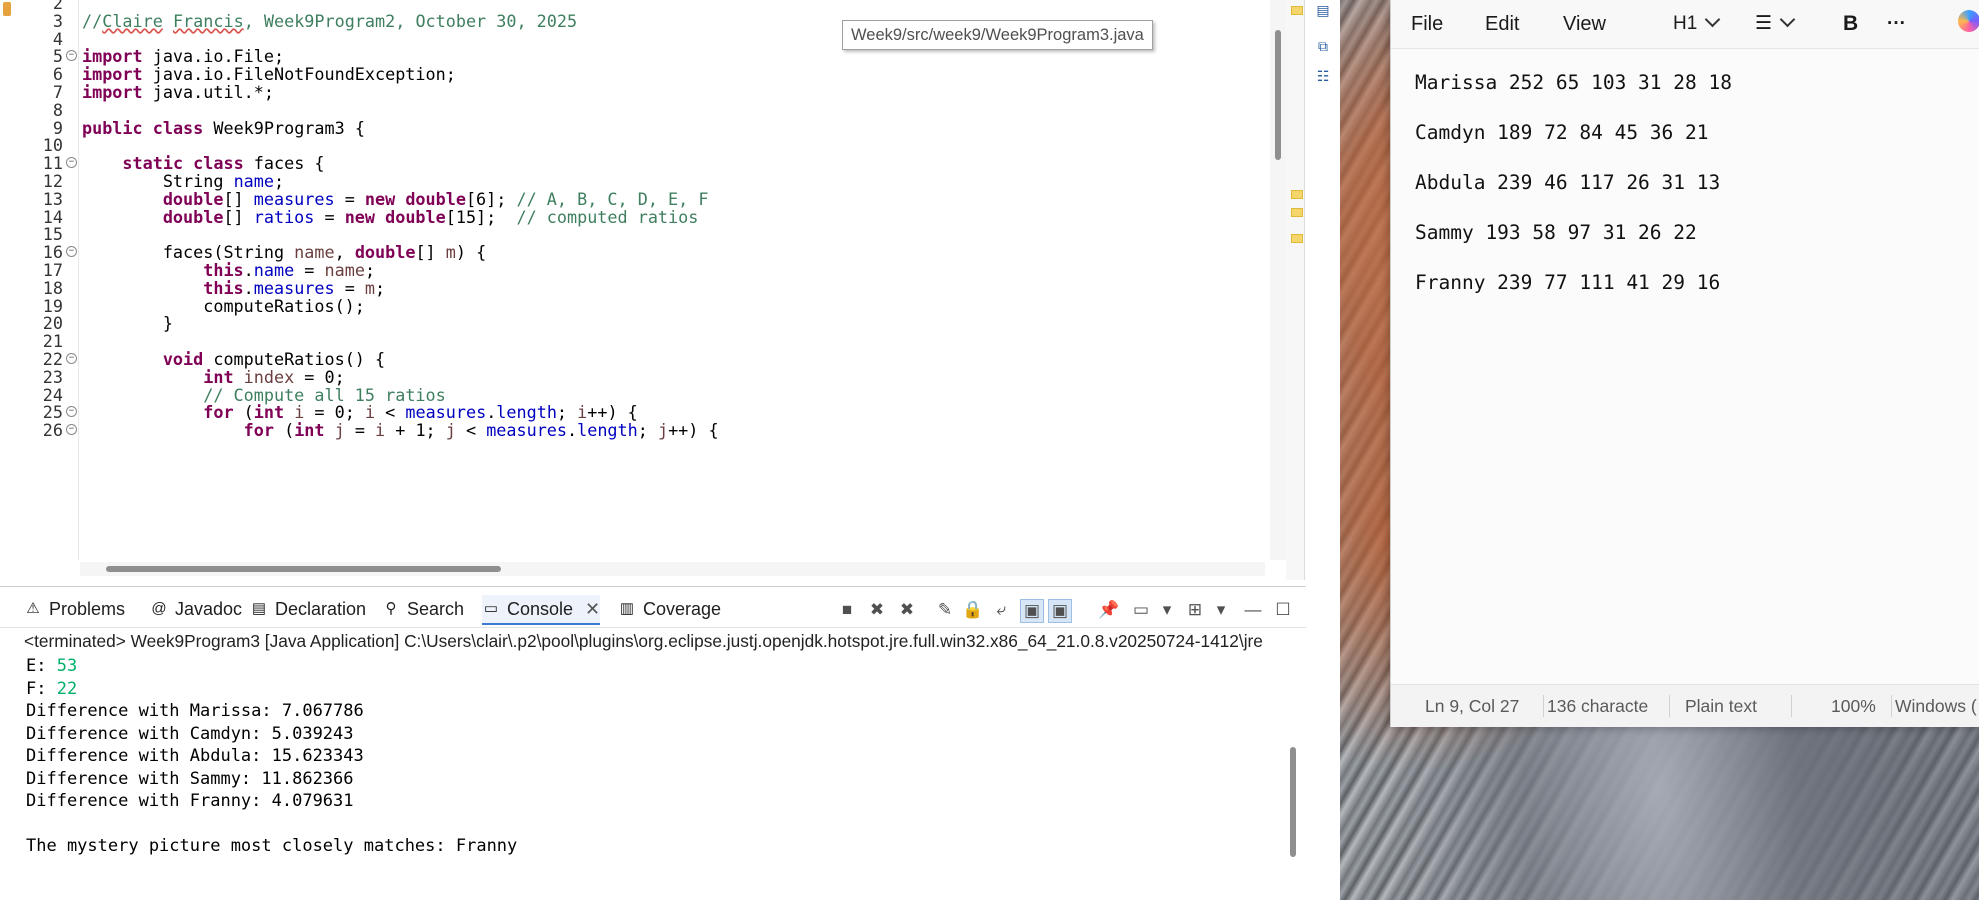 This screenshot has width=1979, height=901. I want to click on clear-console-icon: ✎, so click(945, 610).